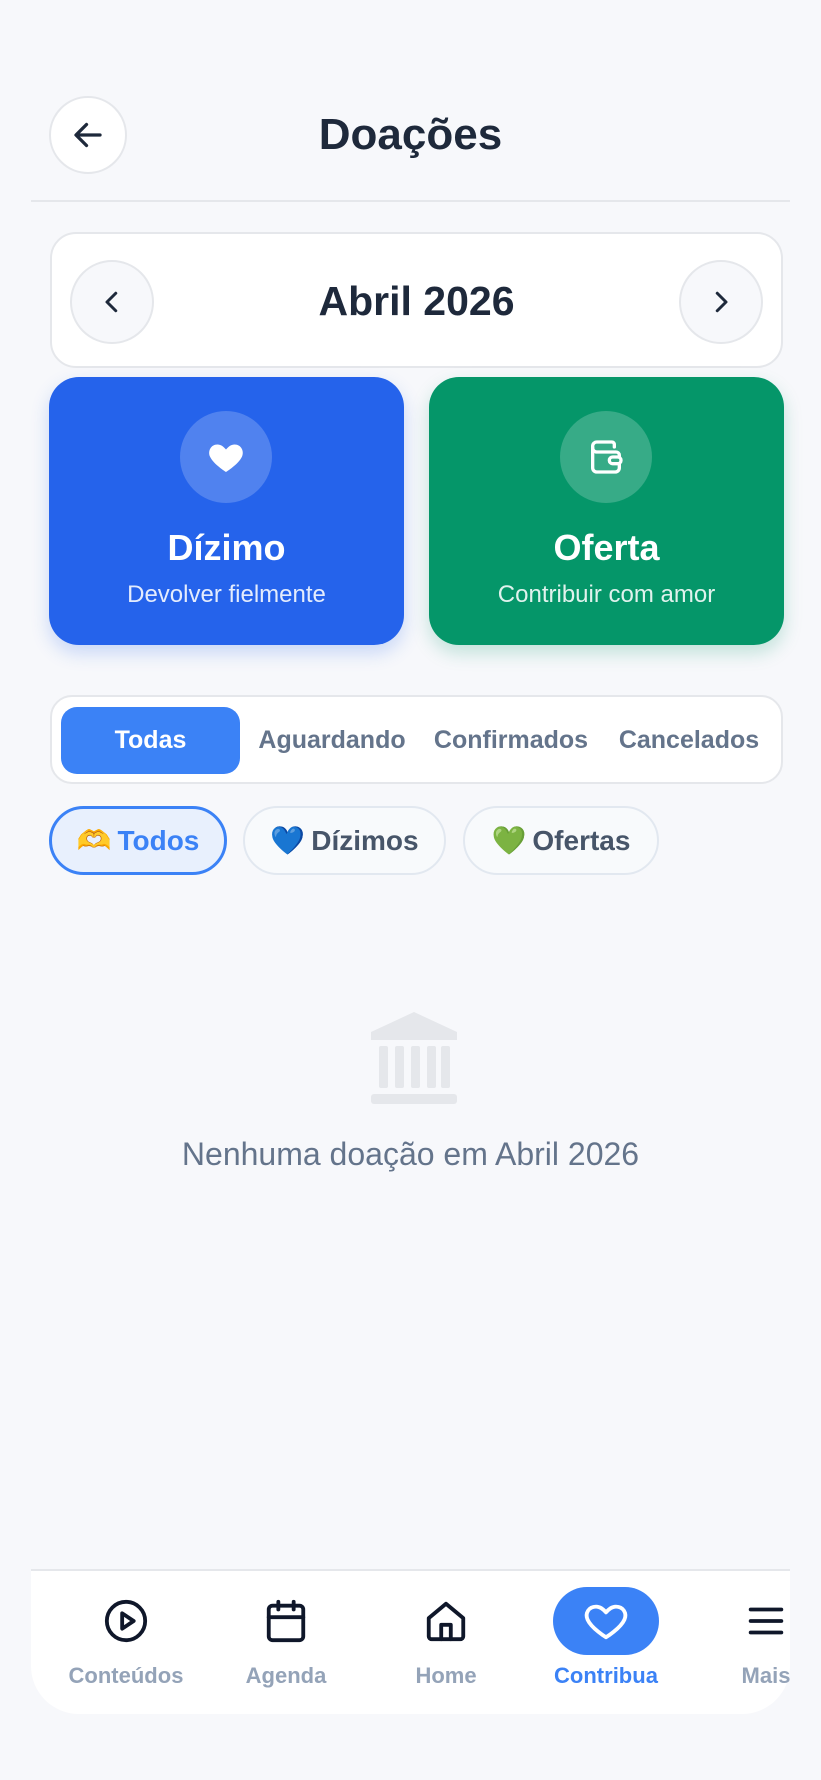 The image size is (821, 1780). Describe the element at coordinates (126, 1675) in the screenshot. I see `nav-label: Conteúdos` at that location.